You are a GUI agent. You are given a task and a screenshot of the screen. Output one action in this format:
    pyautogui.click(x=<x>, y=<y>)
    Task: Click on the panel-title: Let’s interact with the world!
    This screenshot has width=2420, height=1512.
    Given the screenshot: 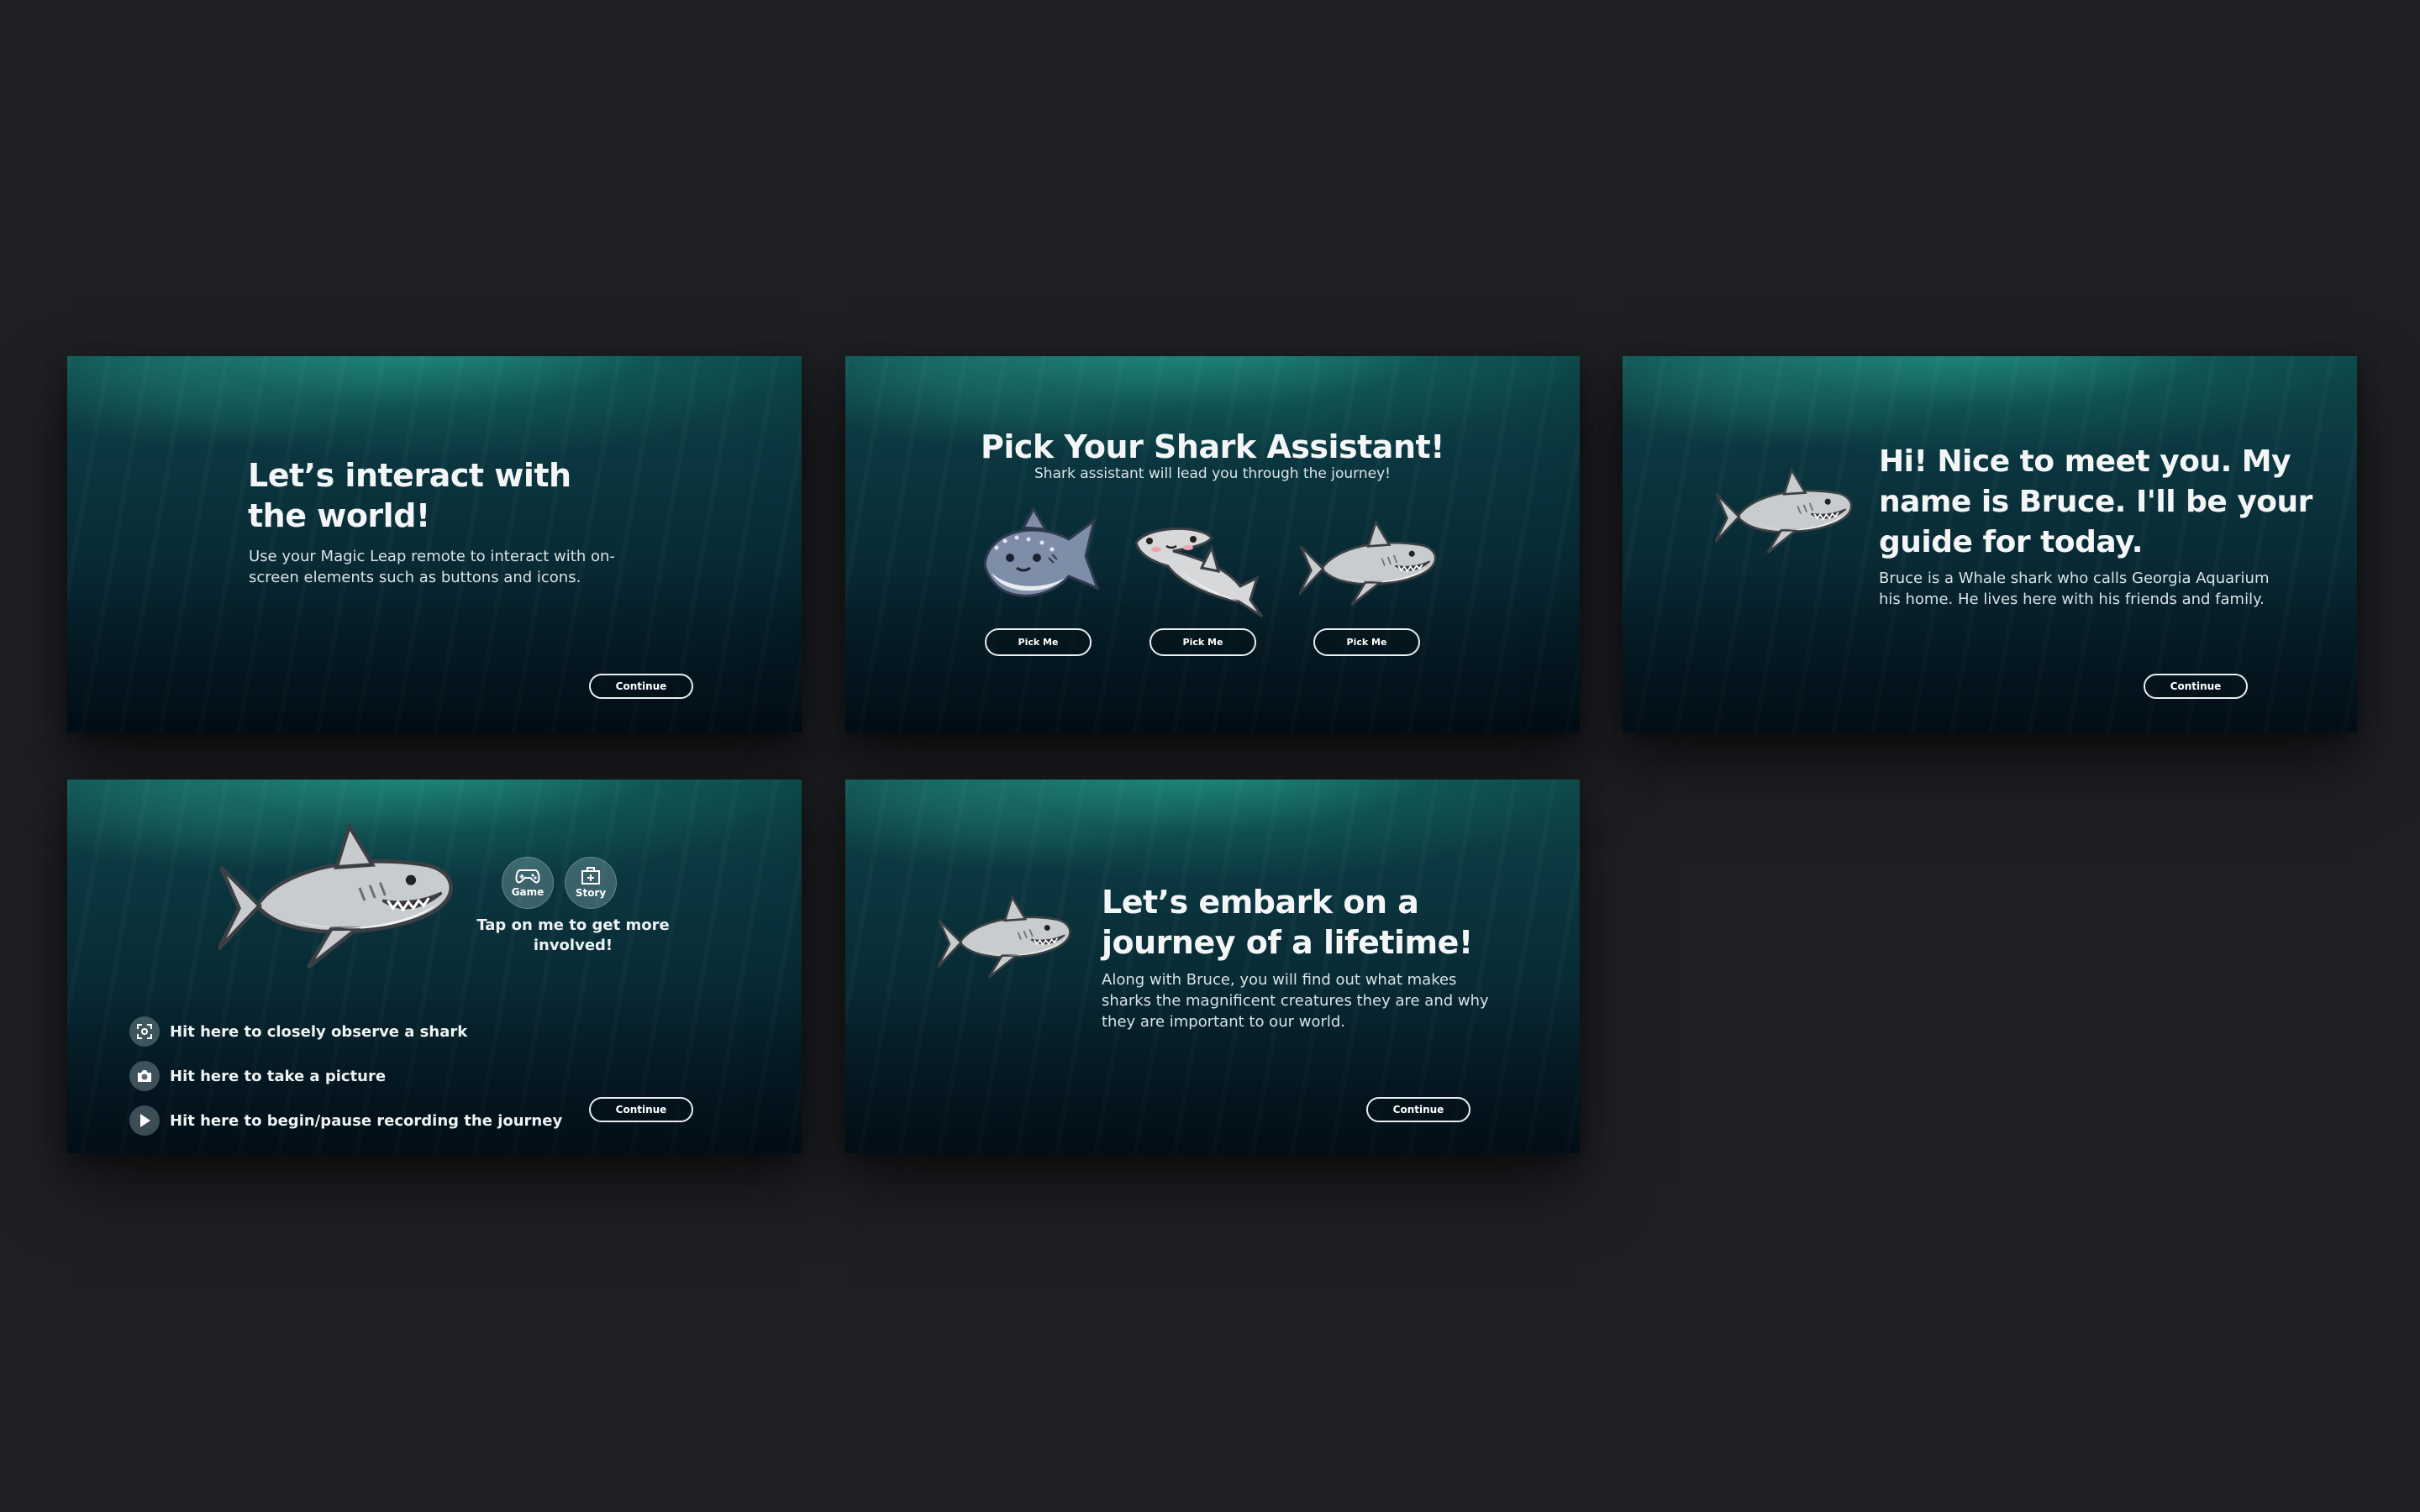 What is the action you would take?
    pyautogui.click(x=409, y=495)
    